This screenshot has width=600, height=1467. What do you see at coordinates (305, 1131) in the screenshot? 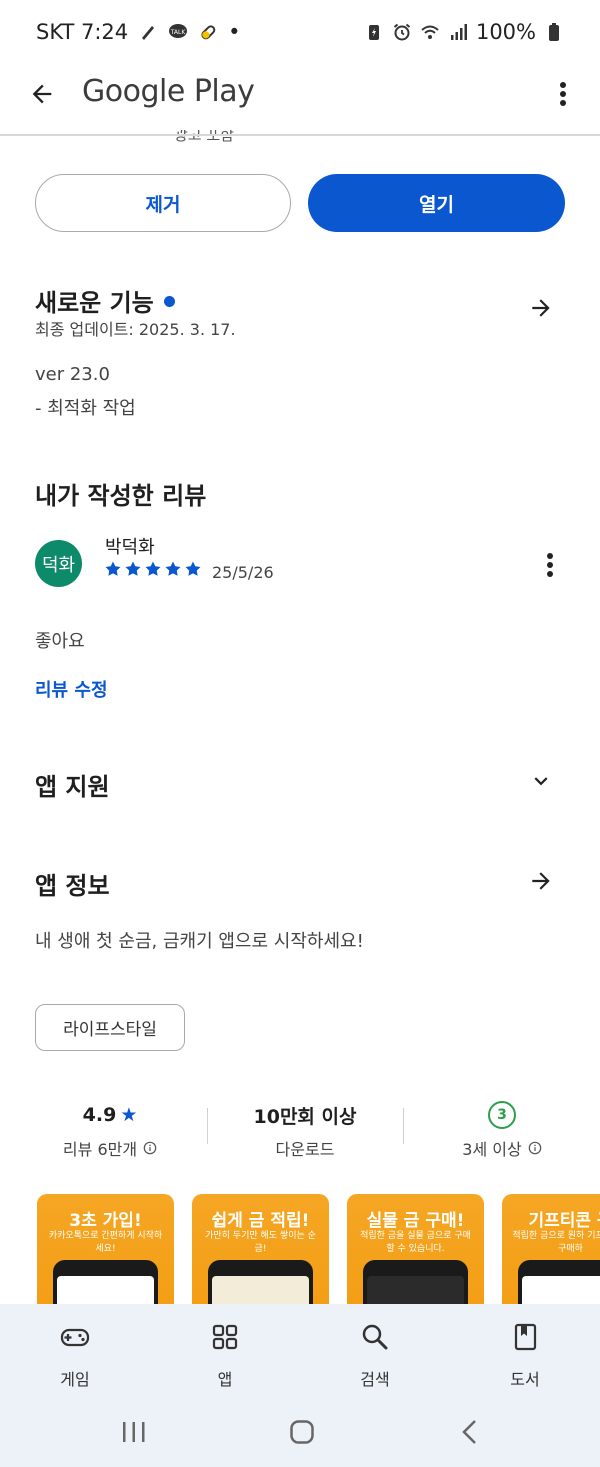
I see `downloads-stat: 10만회 이상 다운로드` at bounding box center [305, 1131].